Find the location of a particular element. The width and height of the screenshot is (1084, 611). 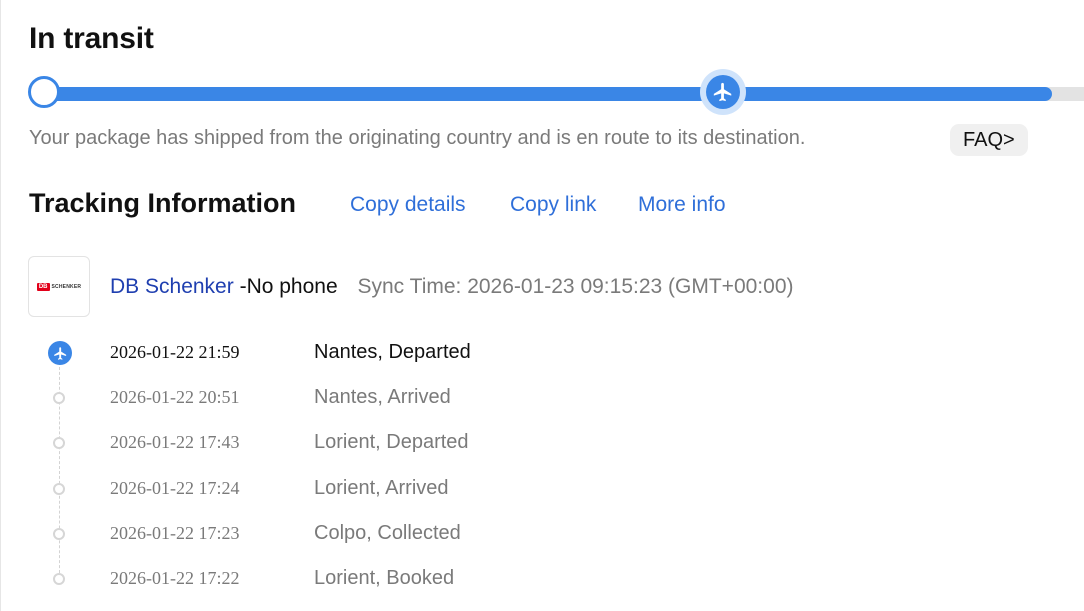

carrier-logo-name: SCHENKER is located at coordinates (66, 286).